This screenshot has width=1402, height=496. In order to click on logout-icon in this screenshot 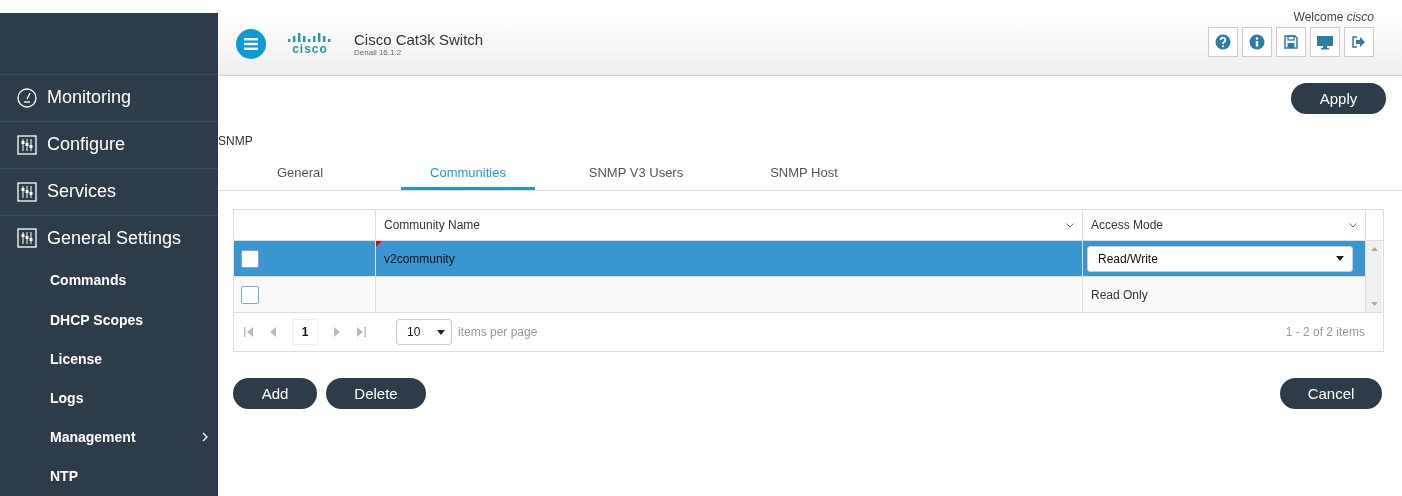, I will do `click(1359, 42)`.